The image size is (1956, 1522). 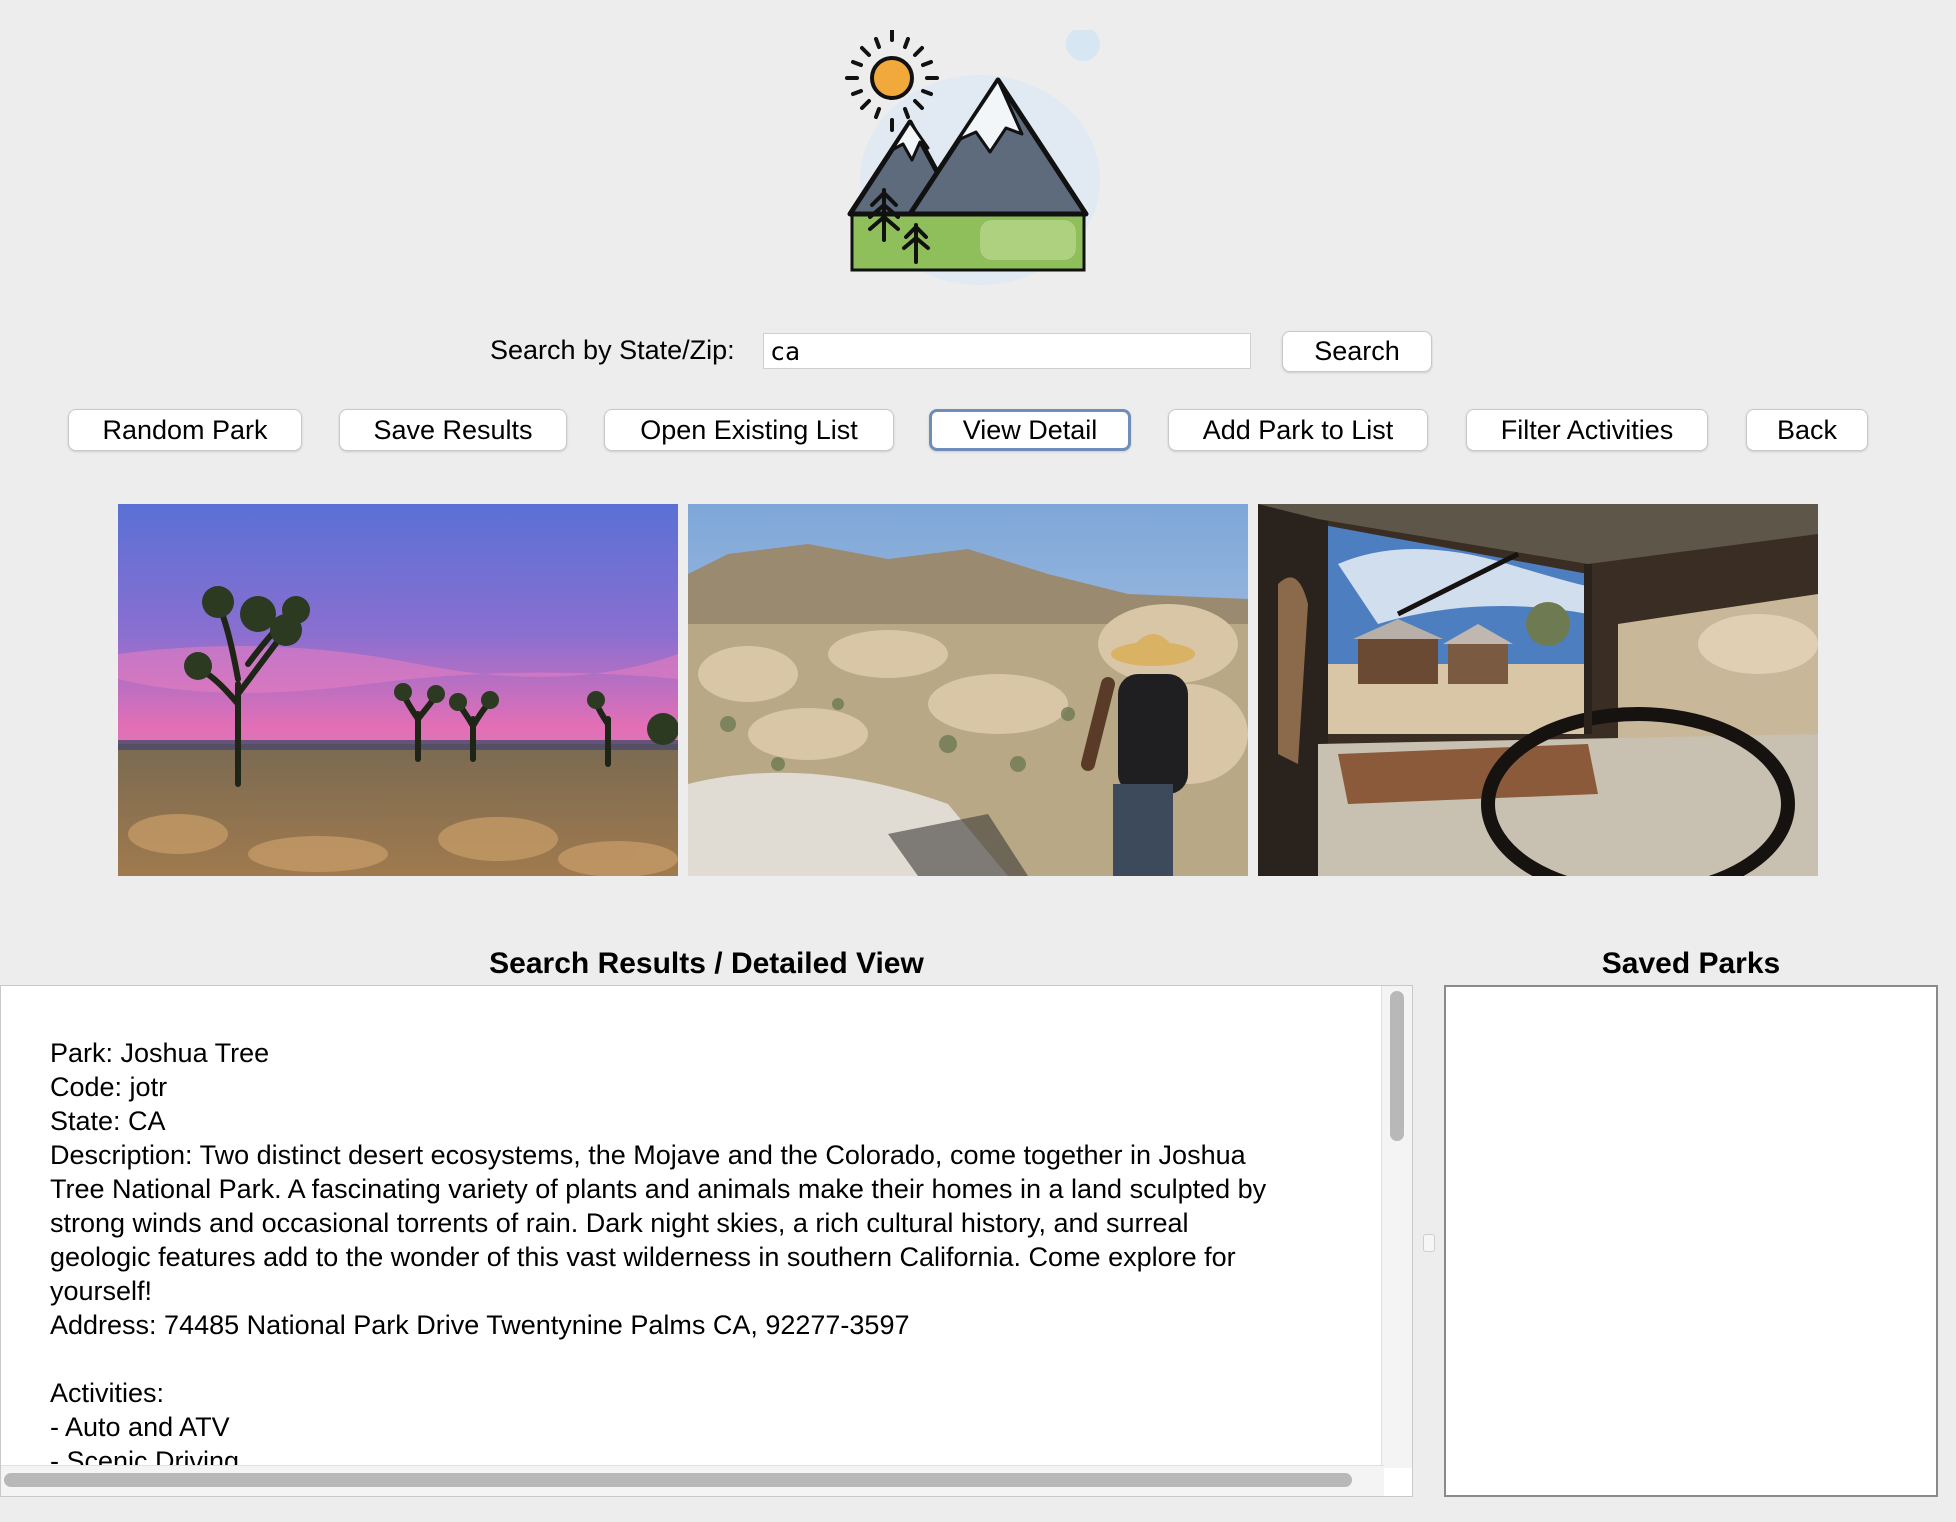 I want to click on saved-parks-list, so click(x=1691, y=1241).